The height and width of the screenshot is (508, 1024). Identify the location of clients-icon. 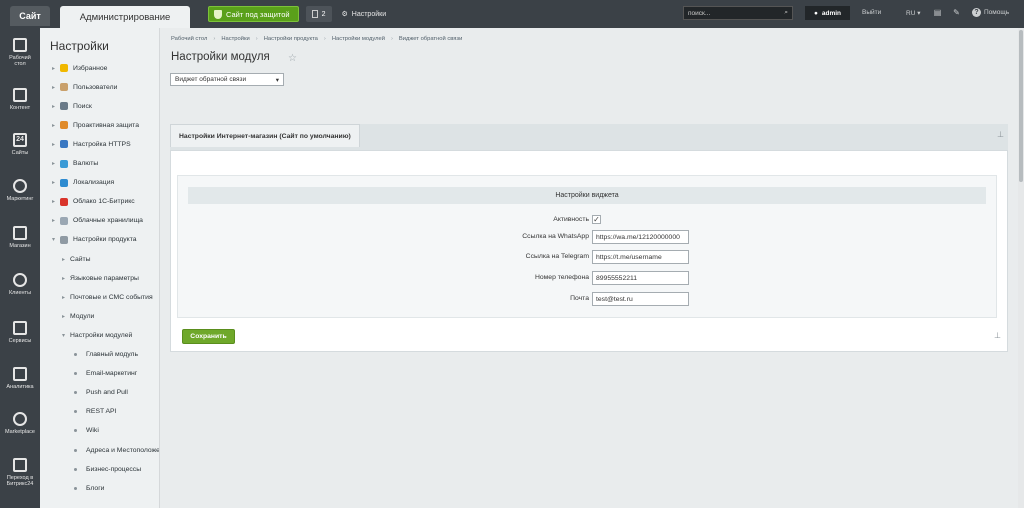
(20, 280).